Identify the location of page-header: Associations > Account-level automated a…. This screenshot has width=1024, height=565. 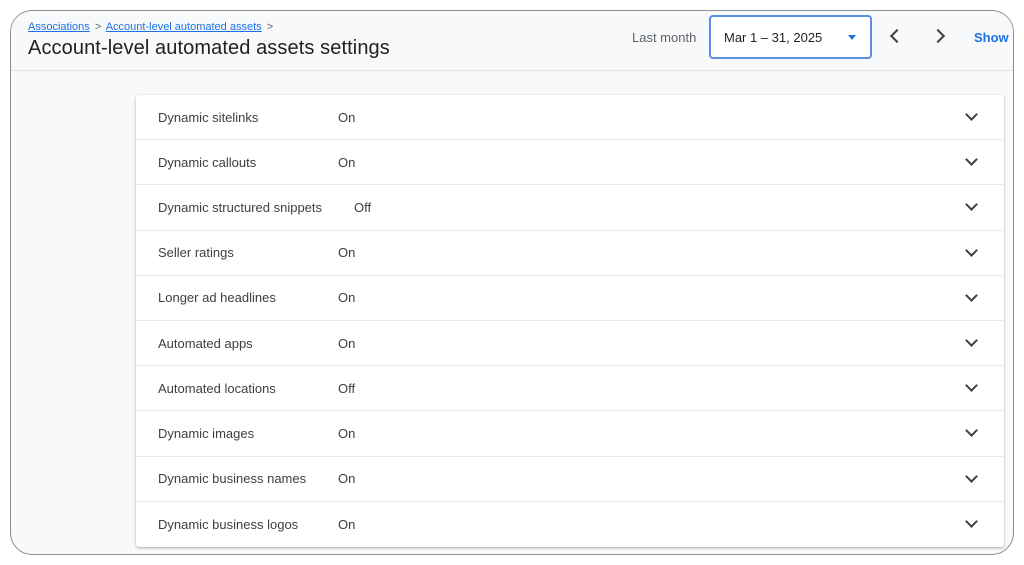
(512, 41).